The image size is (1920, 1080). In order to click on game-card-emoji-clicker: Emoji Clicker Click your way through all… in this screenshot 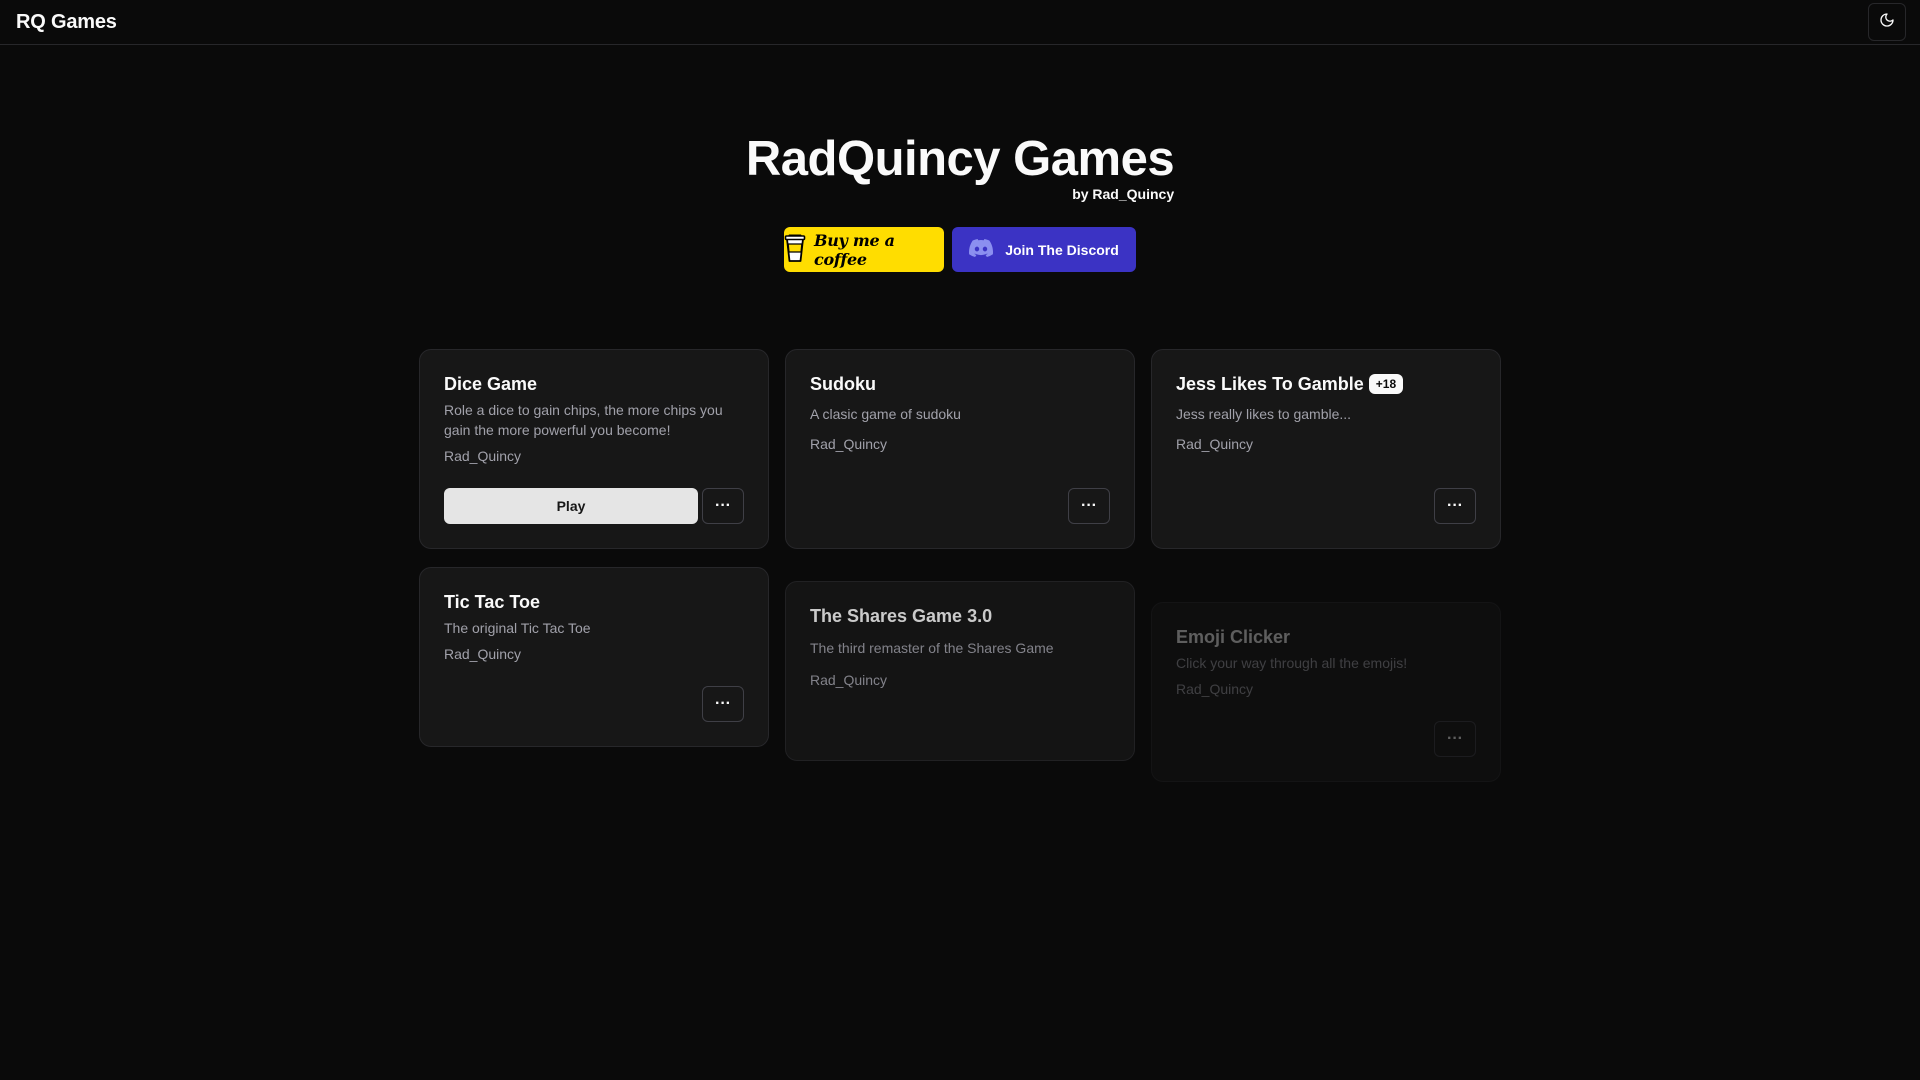, I will do `click(1326, 692)`.